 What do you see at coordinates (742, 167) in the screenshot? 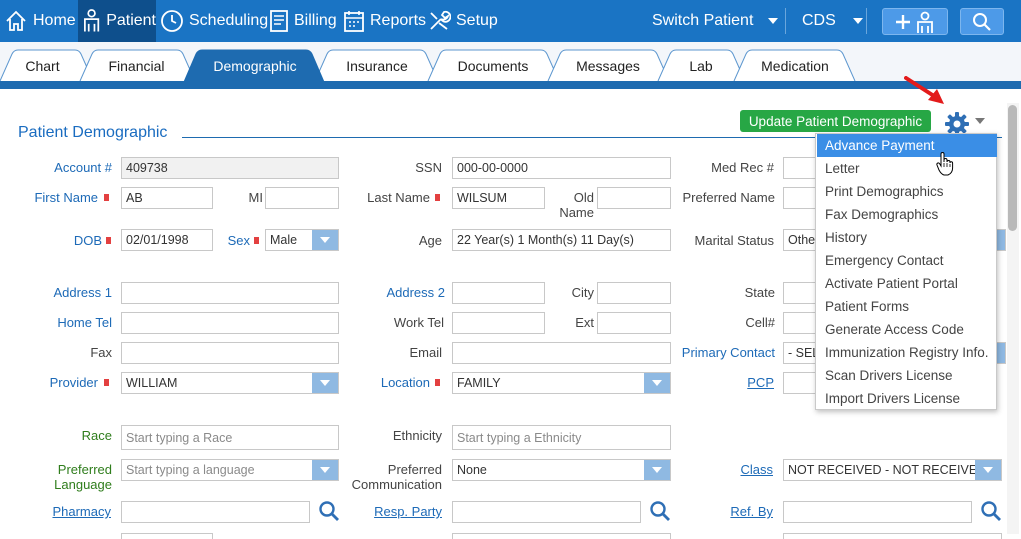
I see `med-rec-label: Med Rec #` at bounding box center [742, 167].